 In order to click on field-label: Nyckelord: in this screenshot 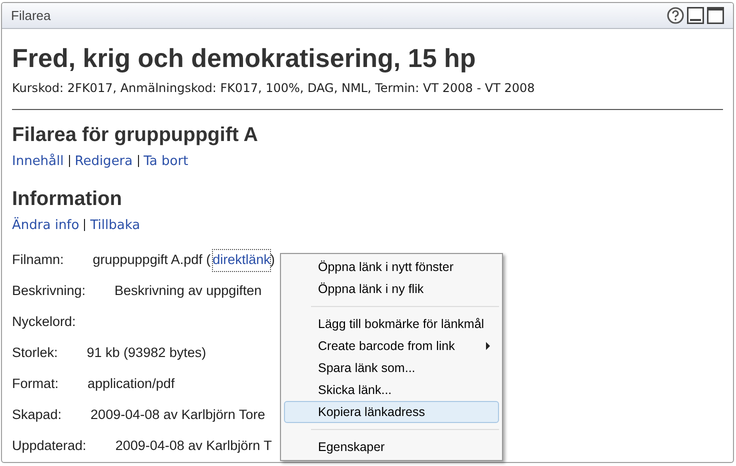, I will do `click(44, 322)`.